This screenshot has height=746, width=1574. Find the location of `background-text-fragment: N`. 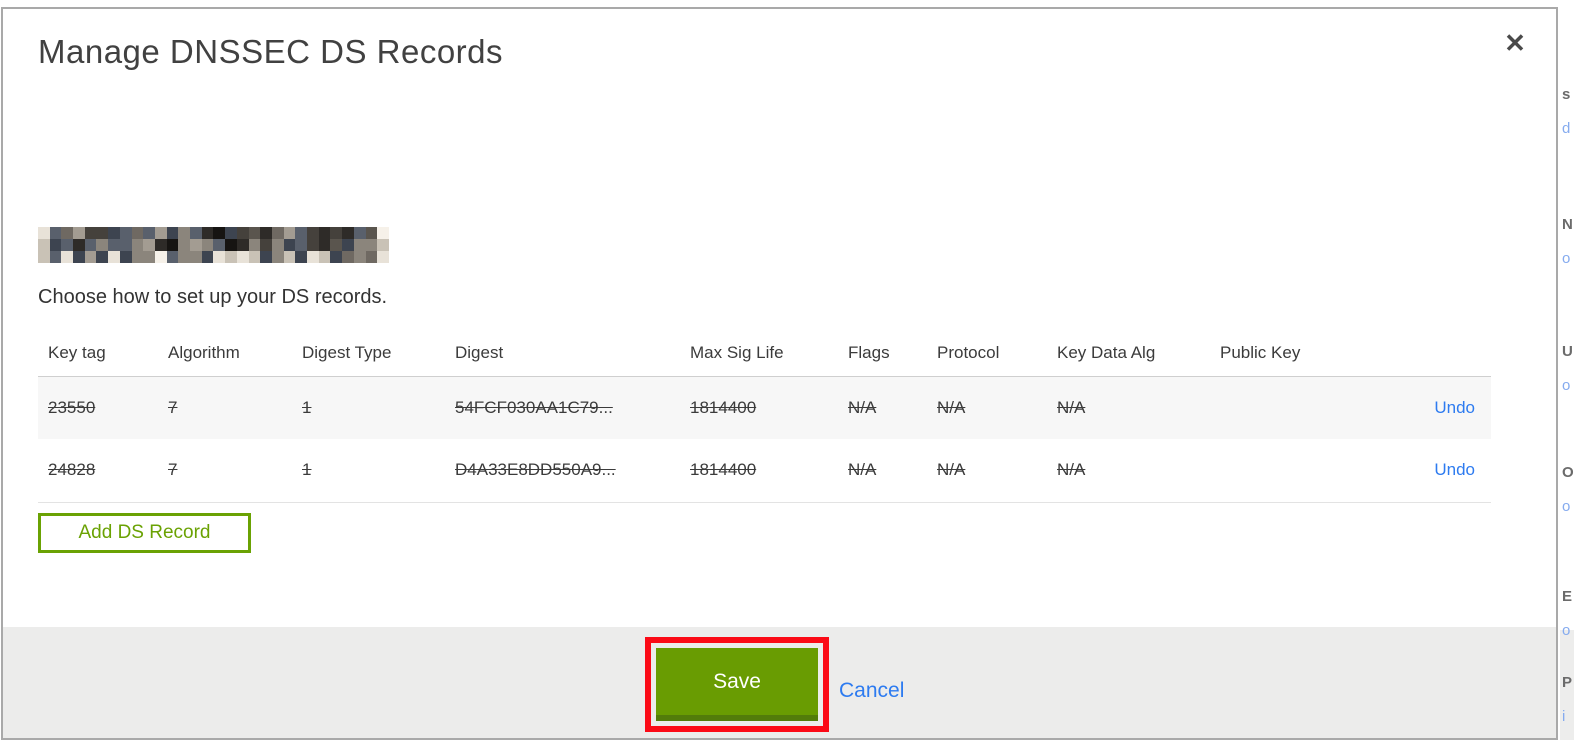

background-text-fragment: N is located at coordinates (1567, 224).